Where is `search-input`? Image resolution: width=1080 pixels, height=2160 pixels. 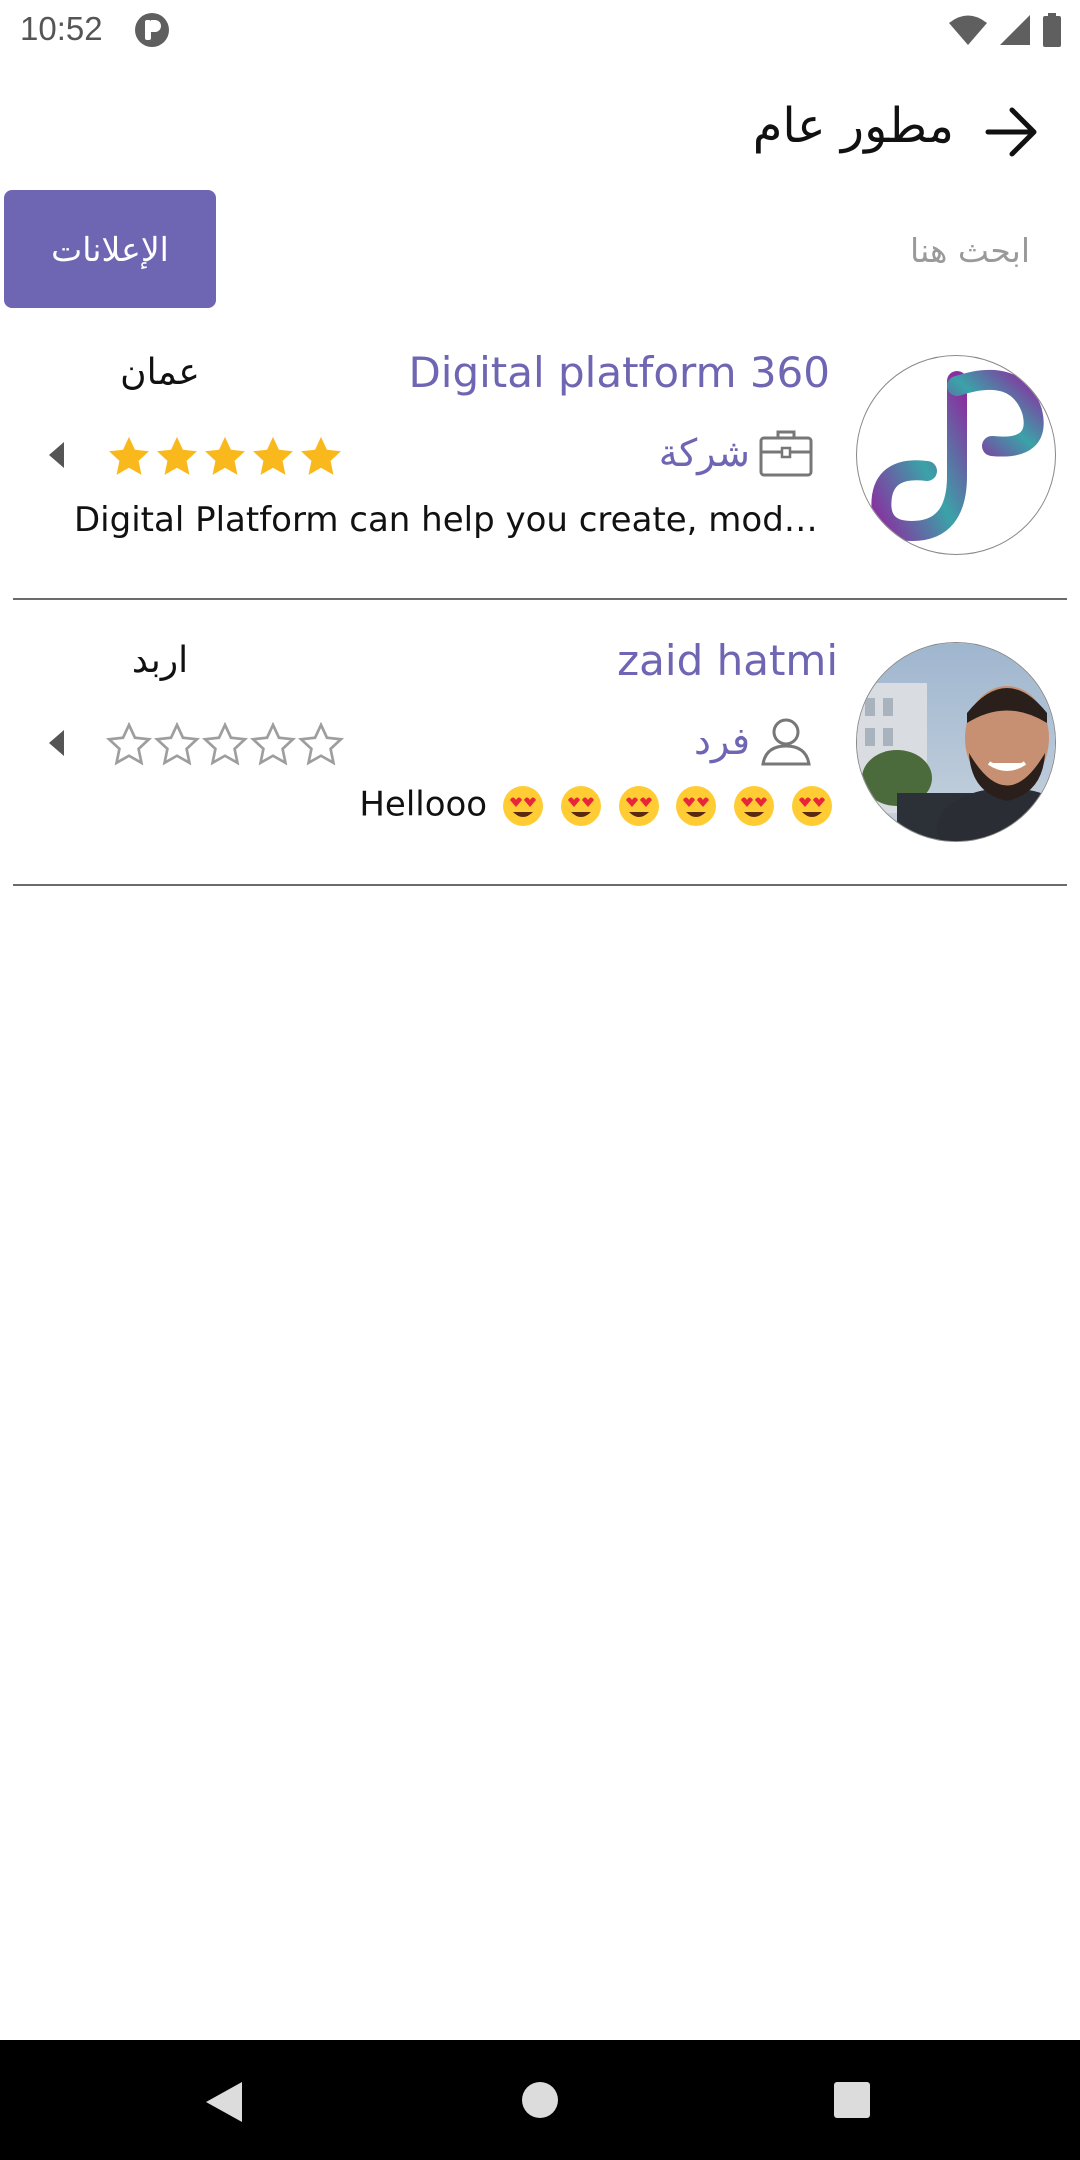
search-input is located at coordinates (645, 250).